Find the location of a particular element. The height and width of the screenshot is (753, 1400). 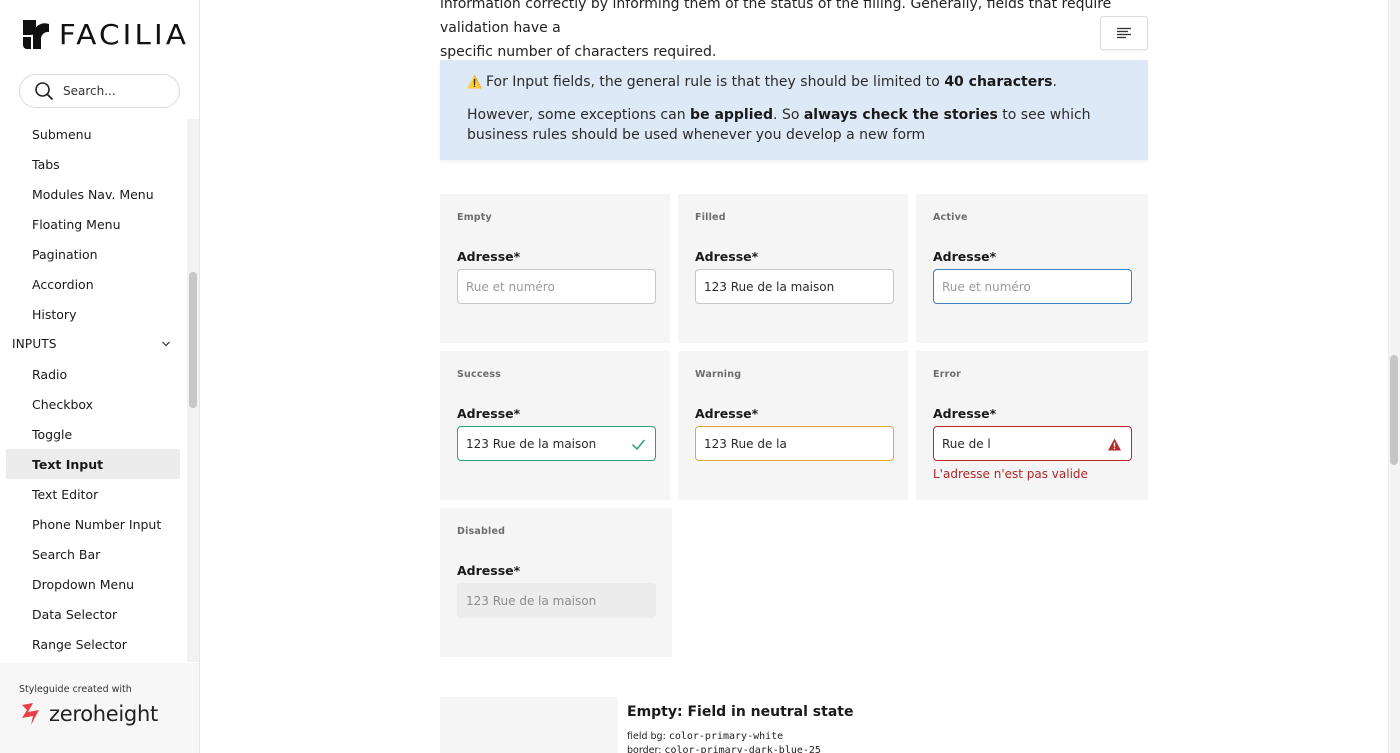

spec-token: color-primary-dark-blue-25 is located at coordinates (742, 749).